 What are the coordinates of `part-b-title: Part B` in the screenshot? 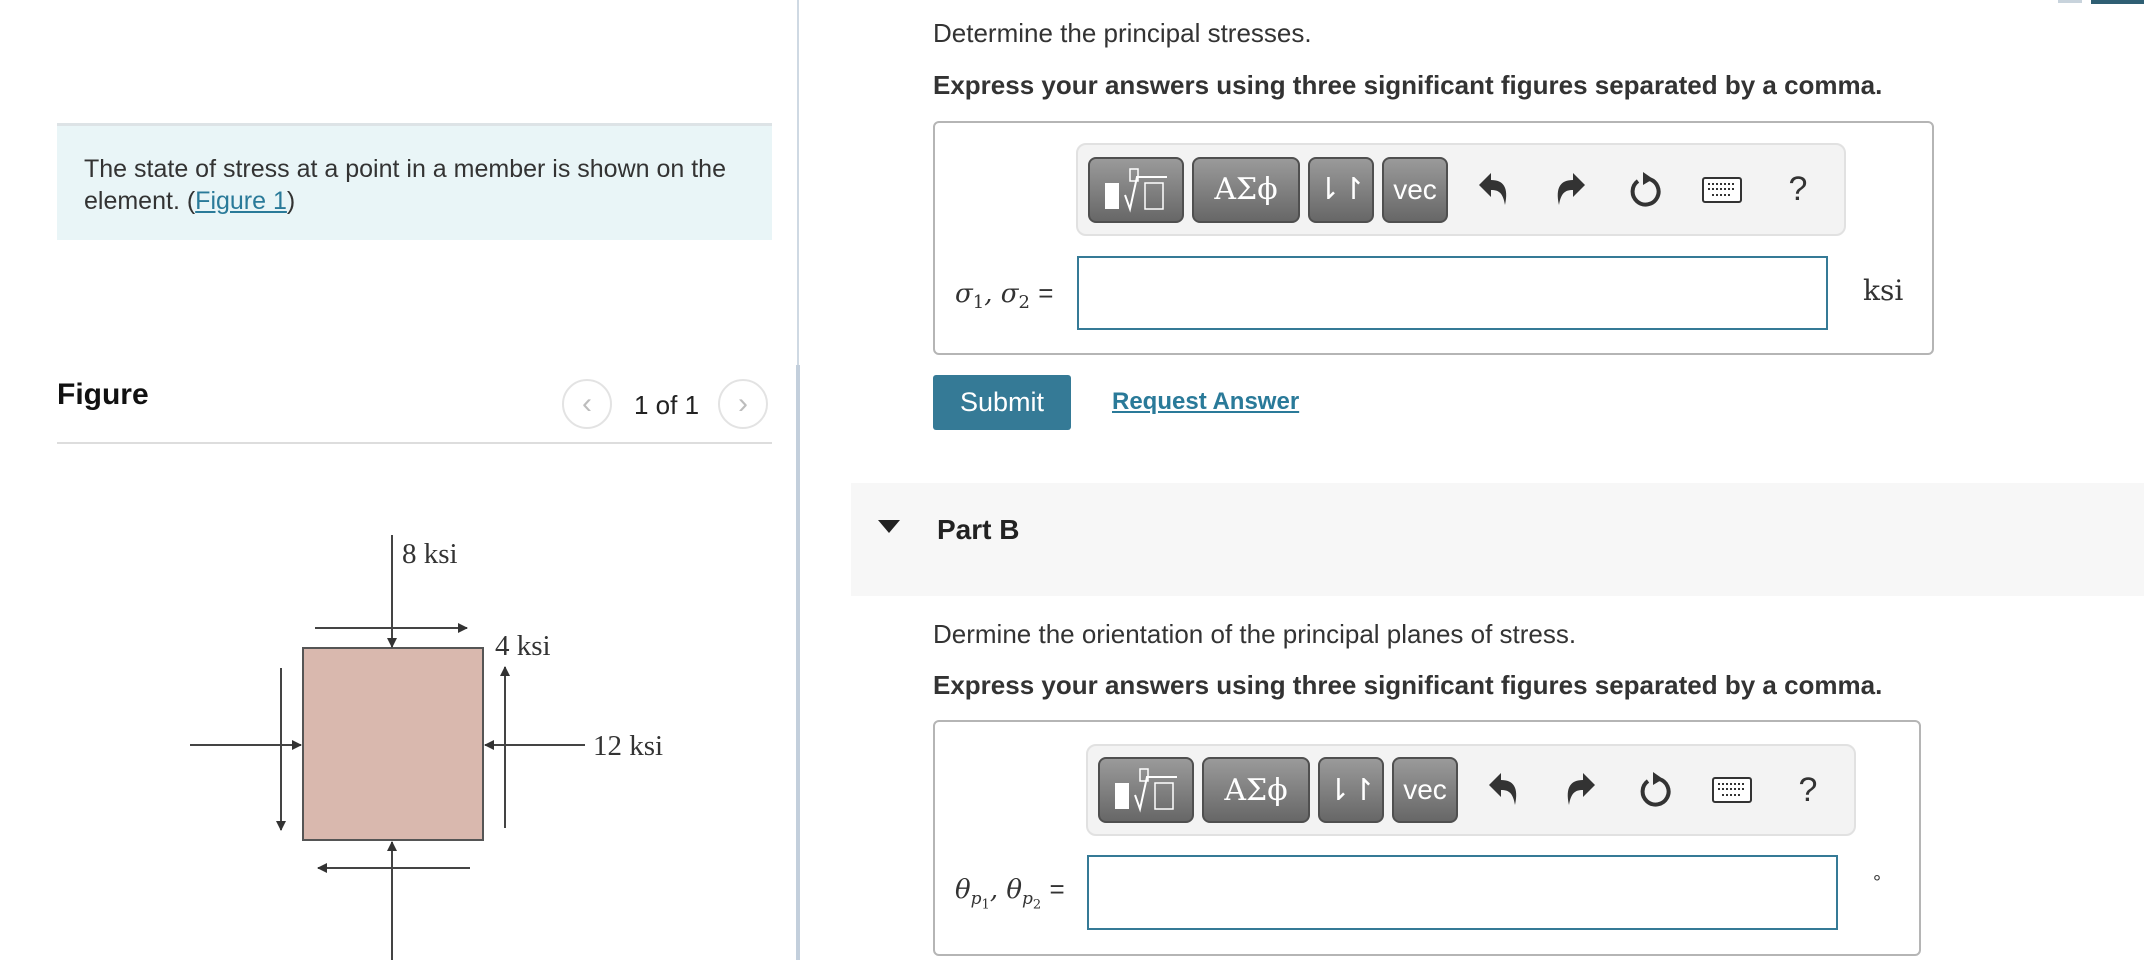 It's located at (978, 529).